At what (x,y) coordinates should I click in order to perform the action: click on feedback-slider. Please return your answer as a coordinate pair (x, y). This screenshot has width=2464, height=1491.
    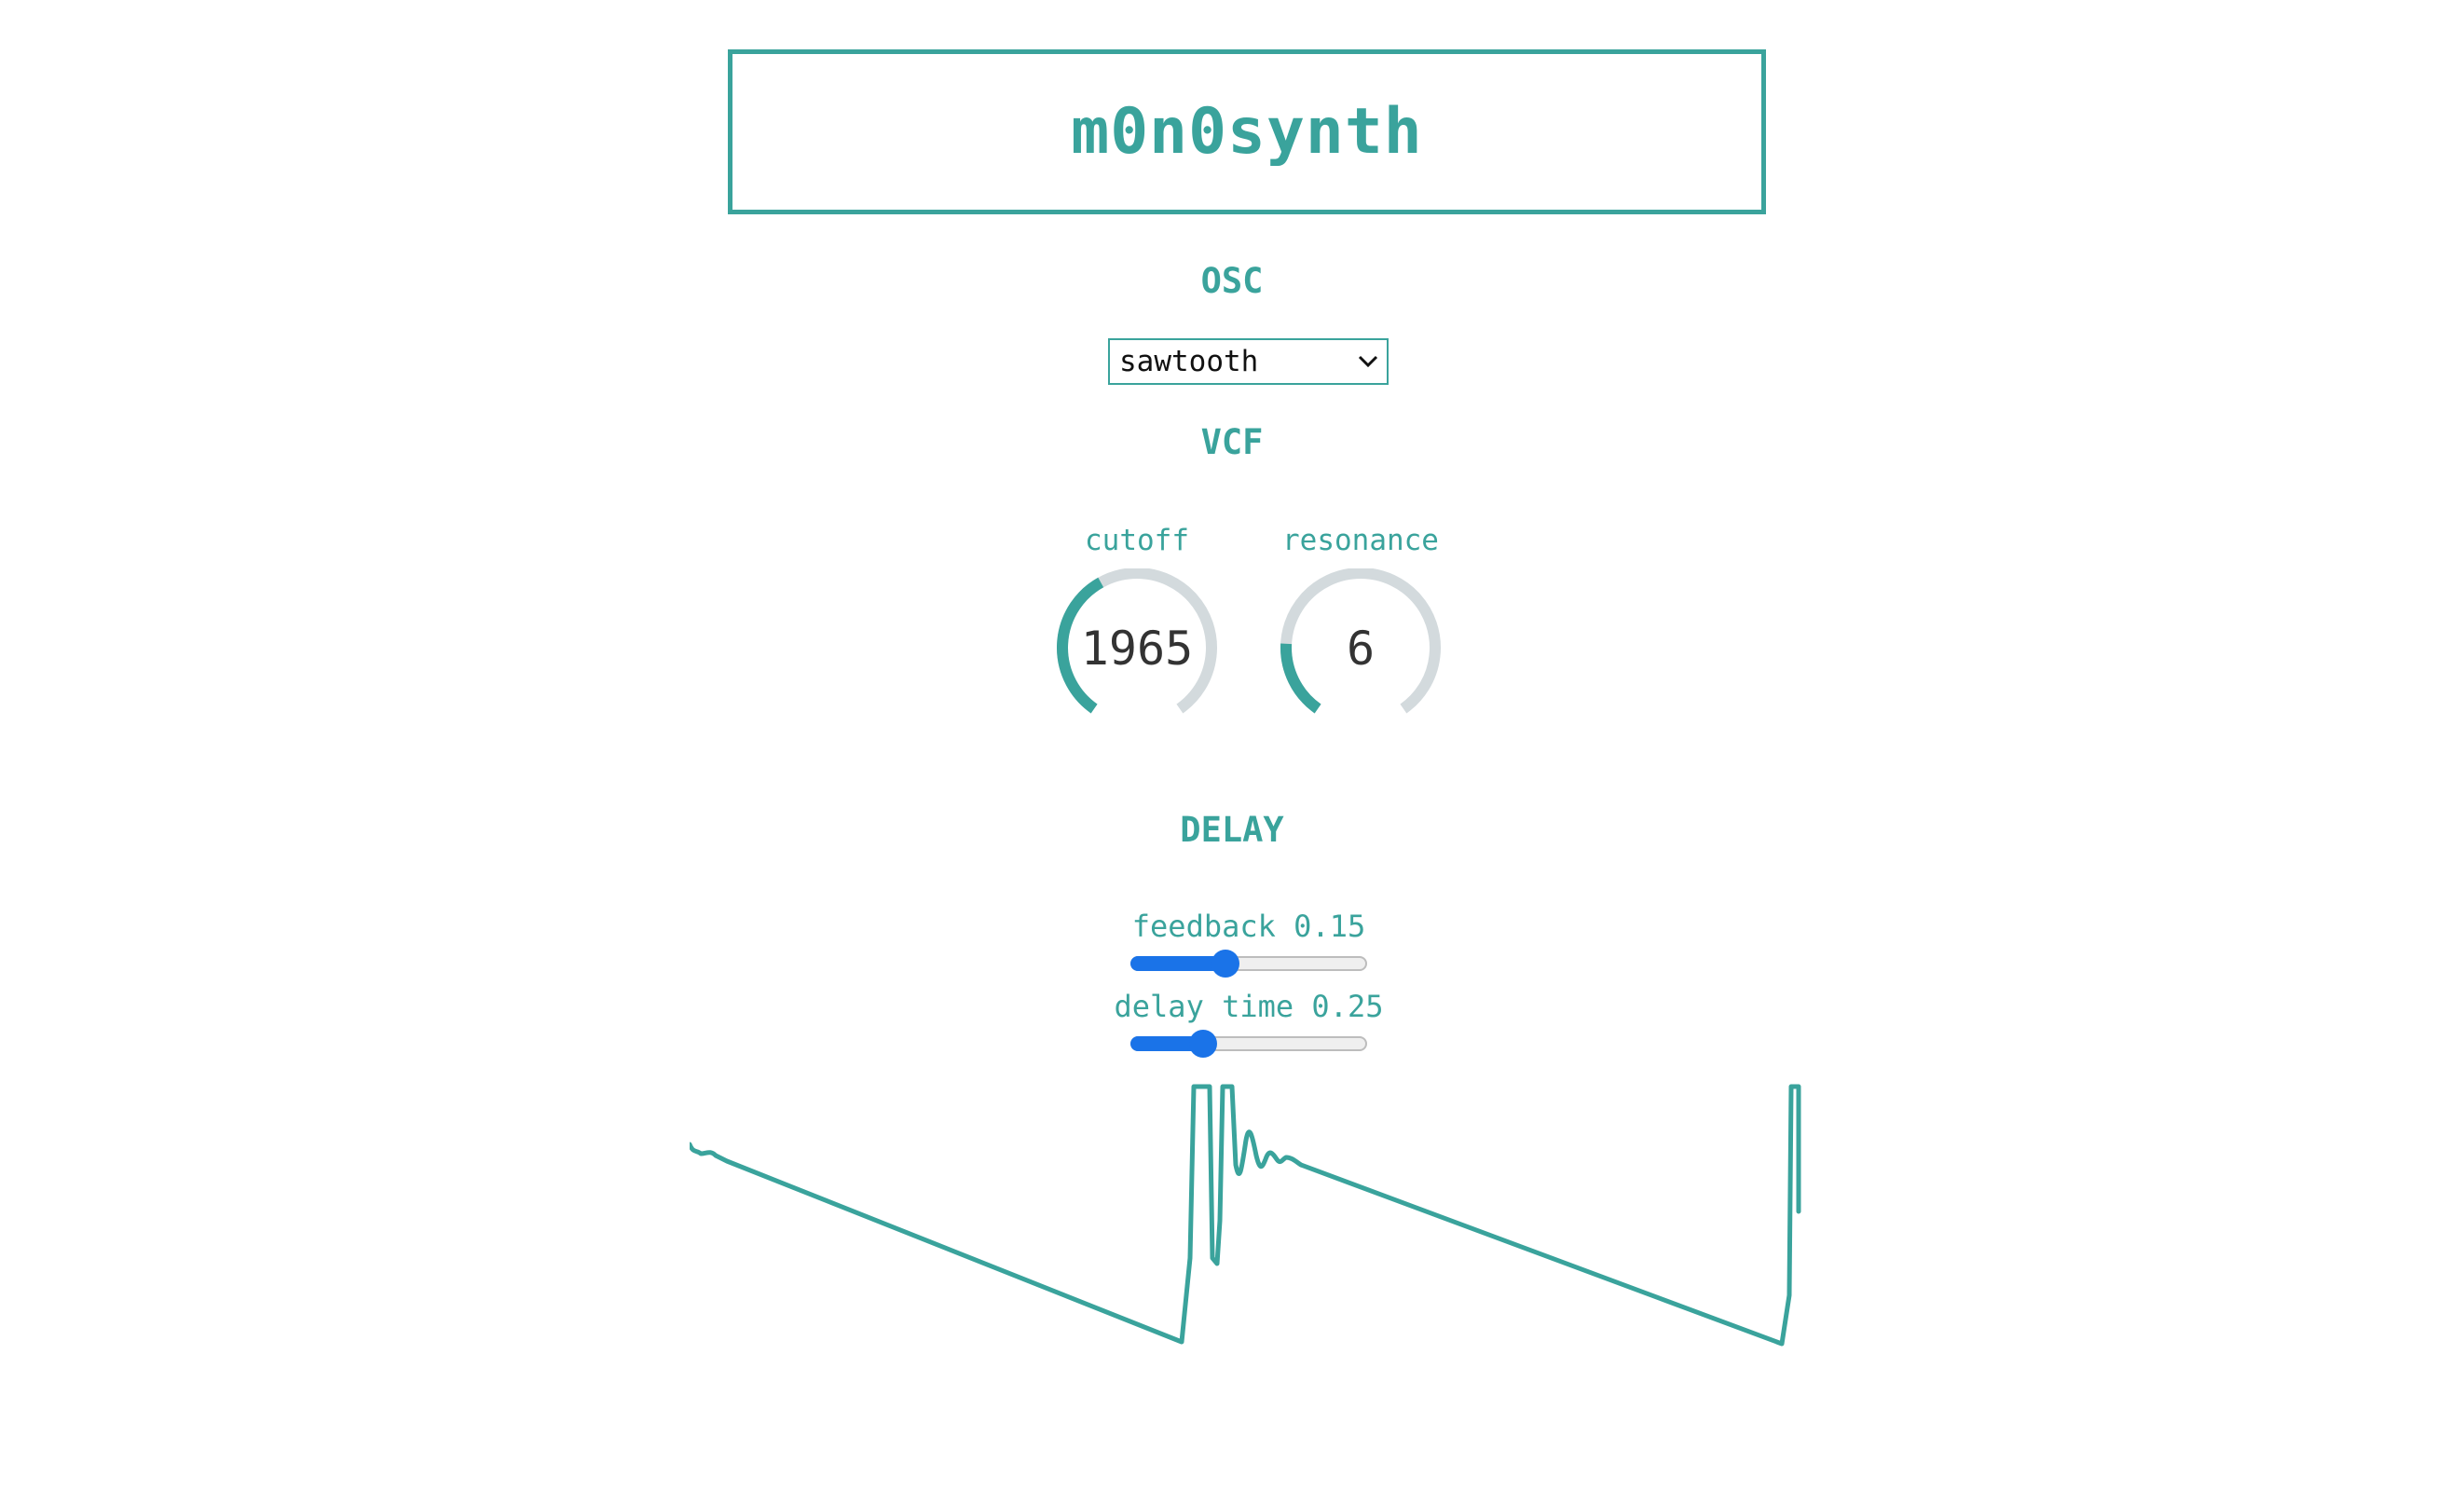
    Looking at the image, I should click on (1248, 964).